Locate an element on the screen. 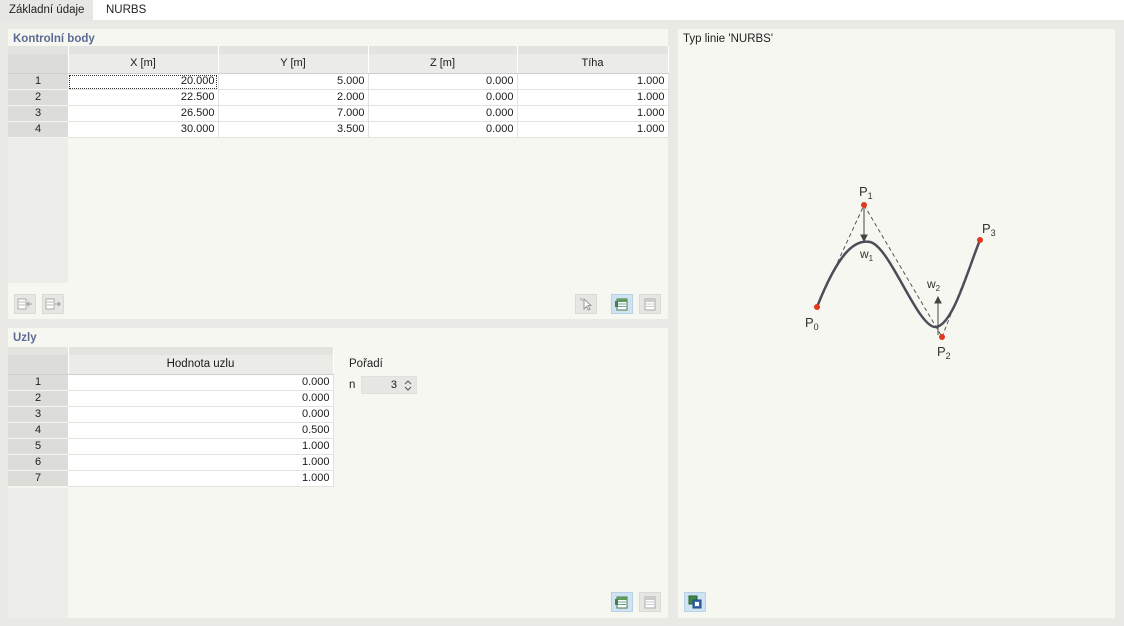 This screenshot has height=626, width=1124. pick-point-button is located at coordinates (586, 304).